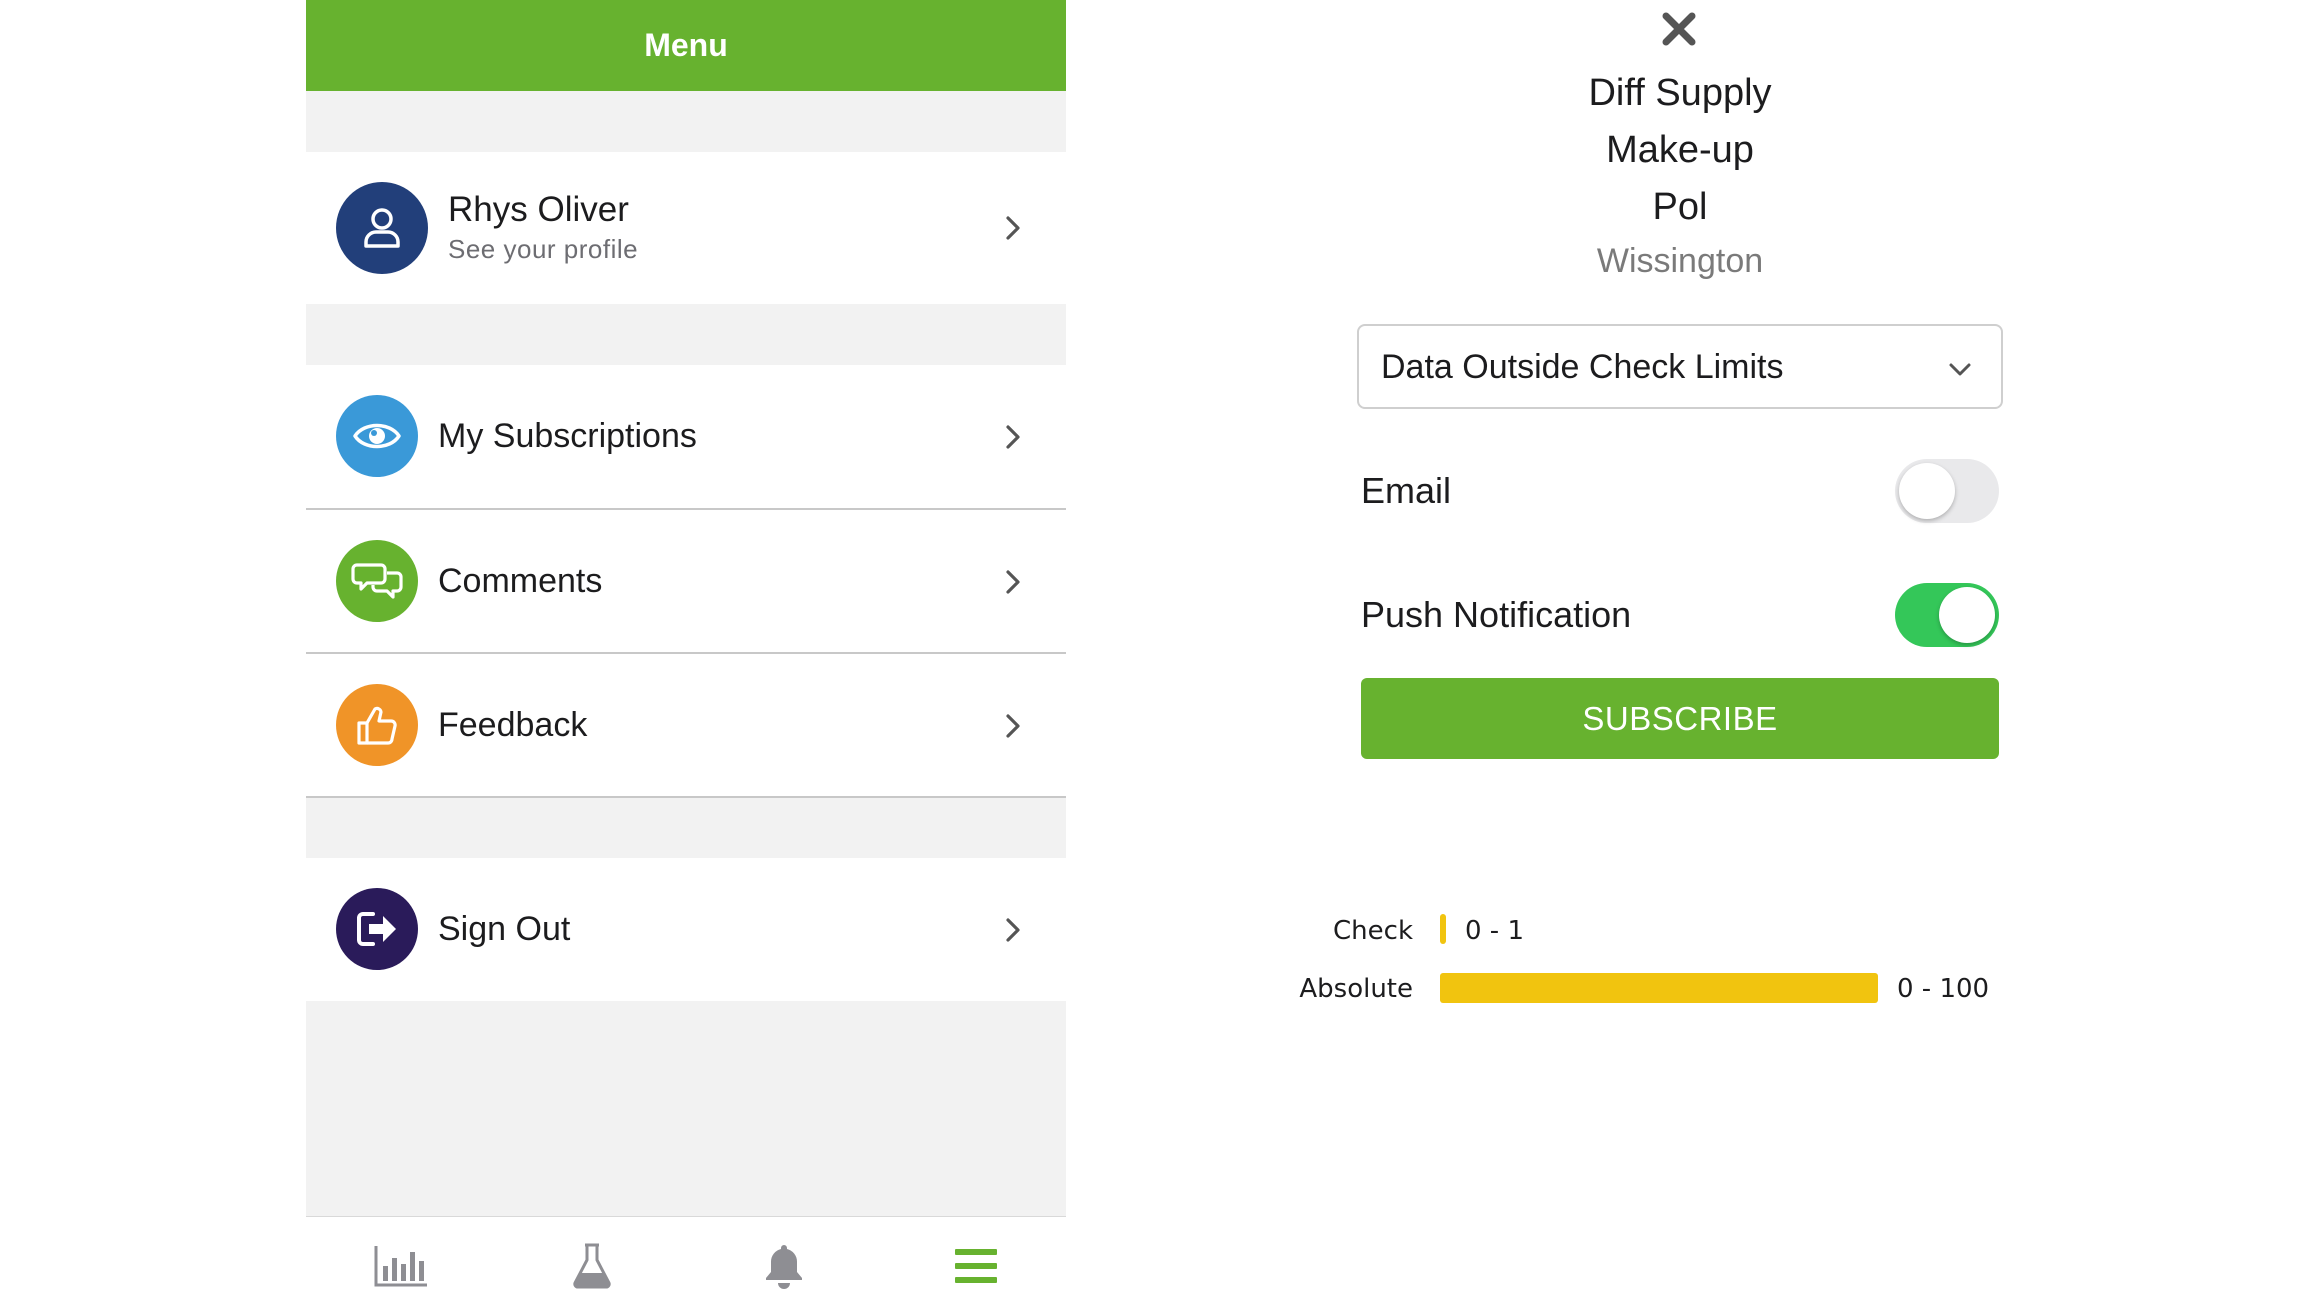 The height and width of the screenshot is (1296, 2300). I want to click on flask-icon, so click(592, 1266).